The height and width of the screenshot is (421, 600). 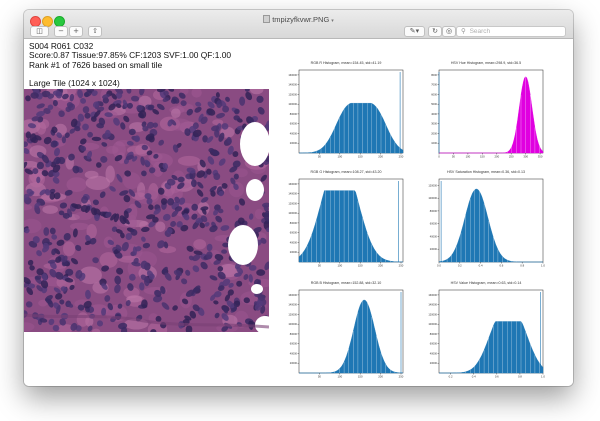 I want to click on markup-button: ✎▾, so click(x=414, y=31).